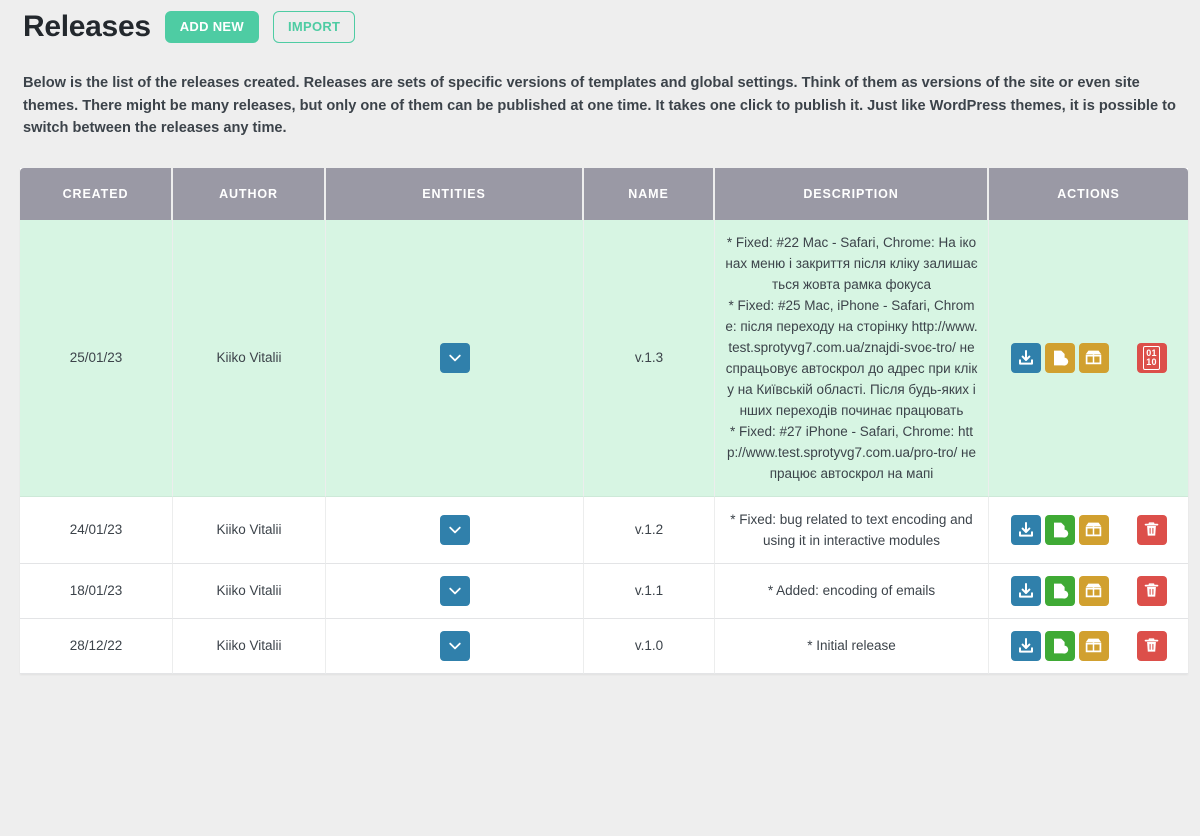 This screenshot has width=1200, height=836. What do you see at coordinates (96, 591) in the screenshot?
I see `cell-created: 18/01/23` at bounding box center [96, 591].